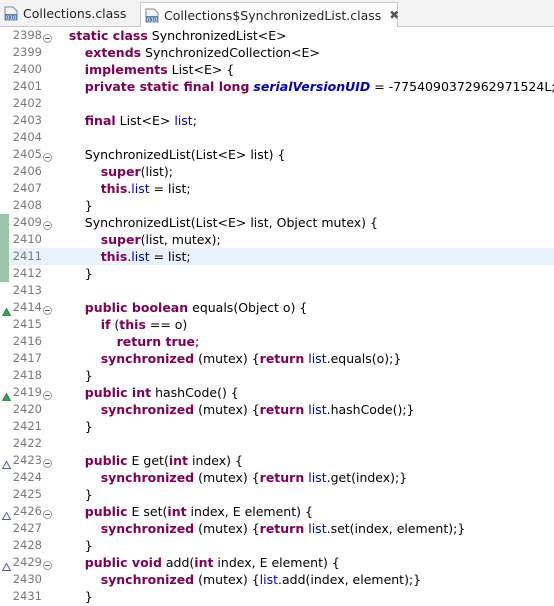  What do you see at coordinates (277, 375) in the screenshot?
I see `code-line: 2418 }` at bounding box center [277, 375].